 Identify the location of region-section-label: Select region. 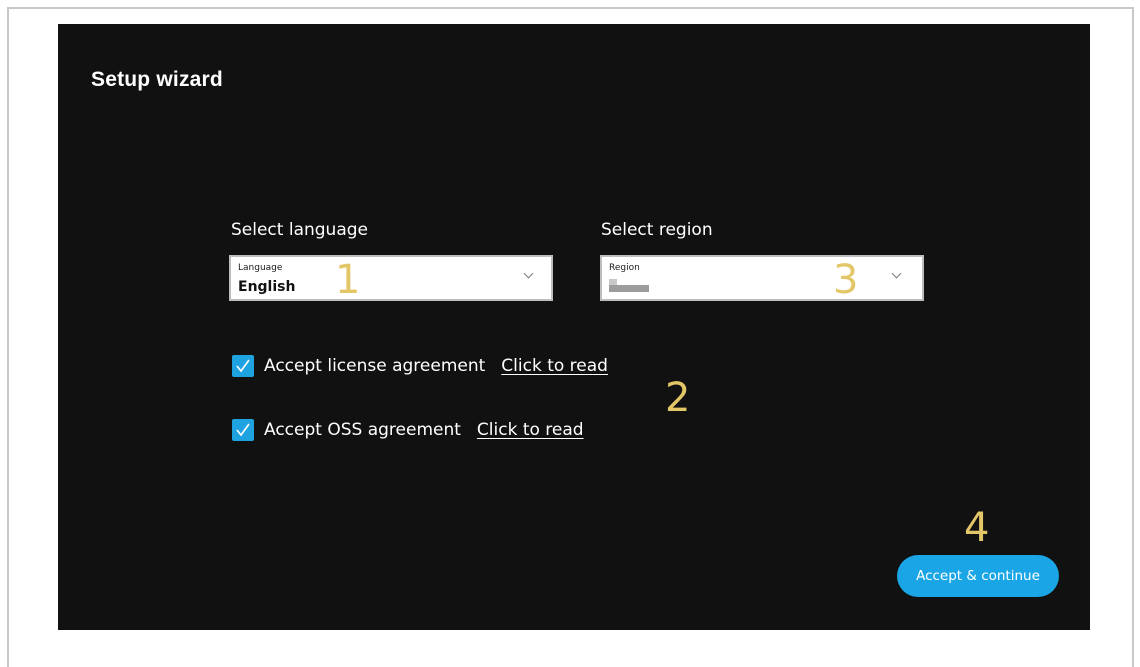
(657, 230).